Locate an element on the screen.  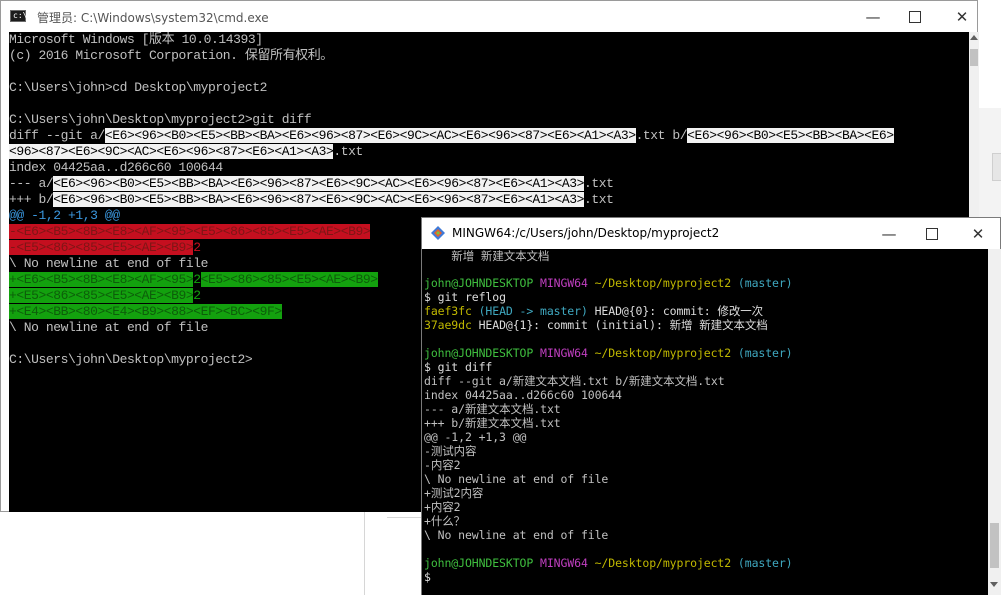
command-line: $ git reflog is located at coordinates (465, 297).